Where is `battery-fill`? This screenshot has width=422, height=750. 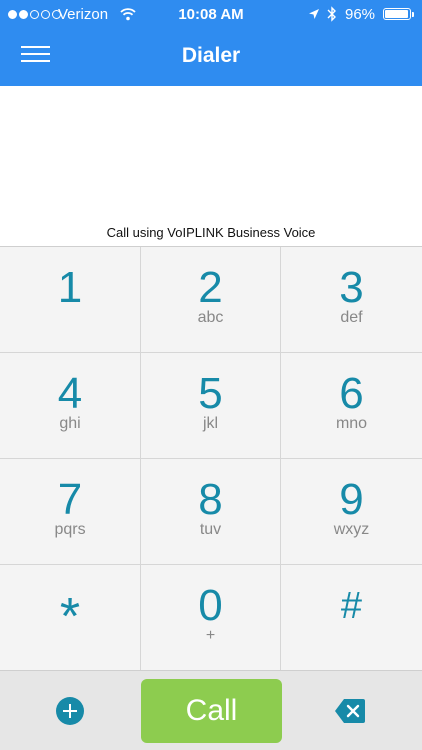 battery-fill is located at coordinates (397, 14).